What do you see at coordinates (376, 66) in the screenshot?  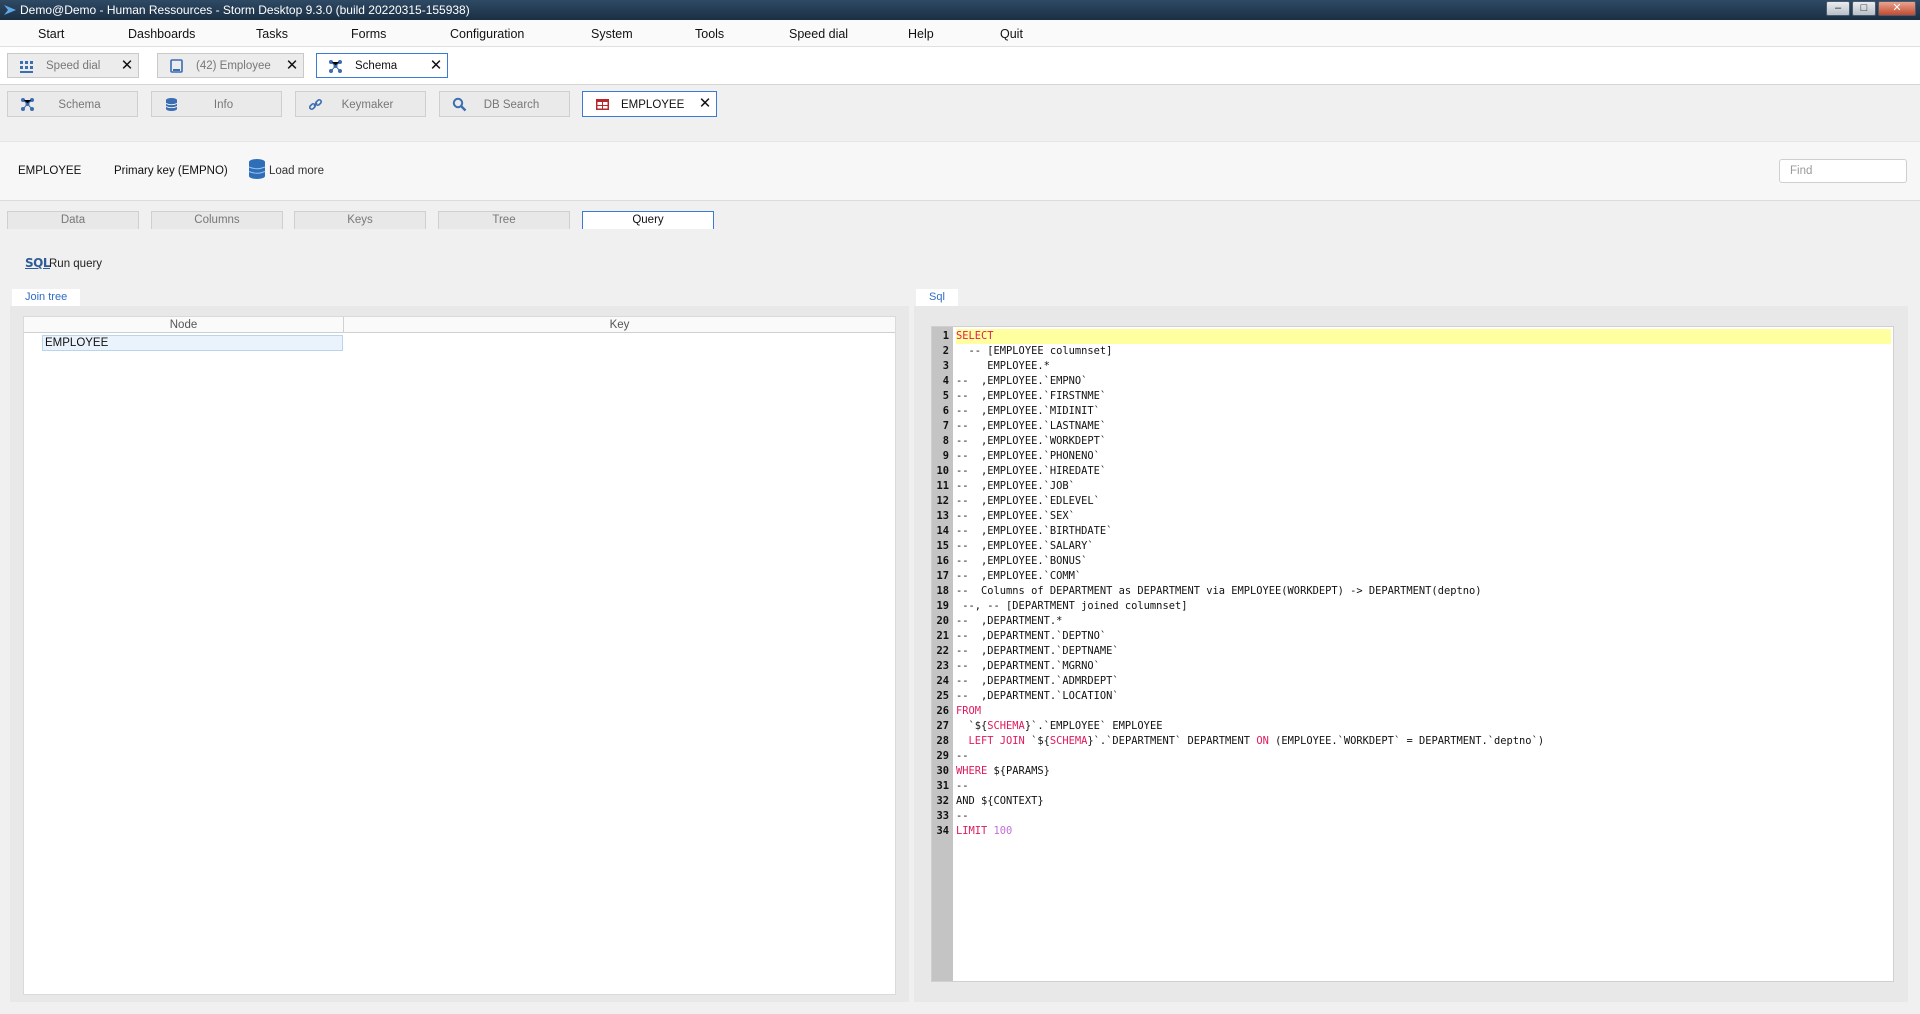 I see `doc-tab-label: Schema` at bounding box center [376, 66].